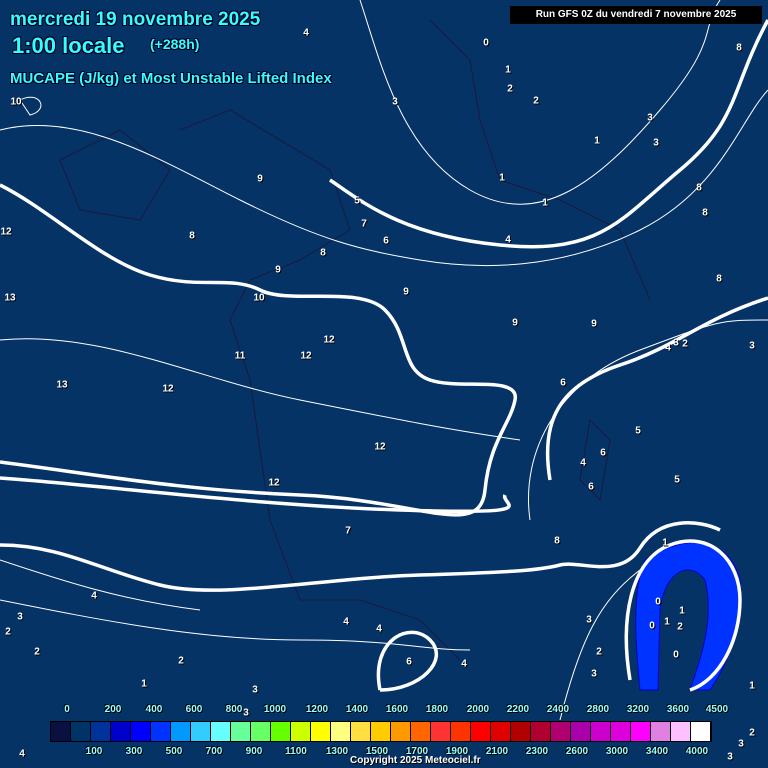  Describe the element at coordinates (657, 751) in the screenshot. I see `colorbar-tick-label: 3400` at that location.